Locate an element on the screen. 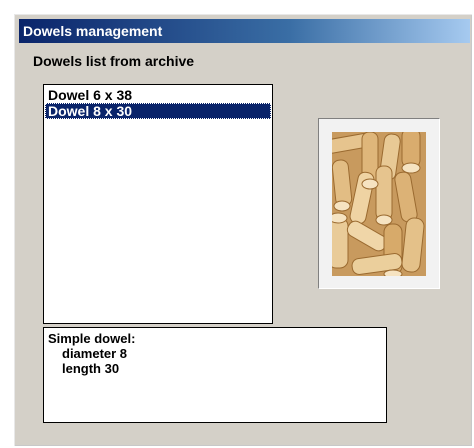  dowel-preview-frame is located at coordinates (379, 203).